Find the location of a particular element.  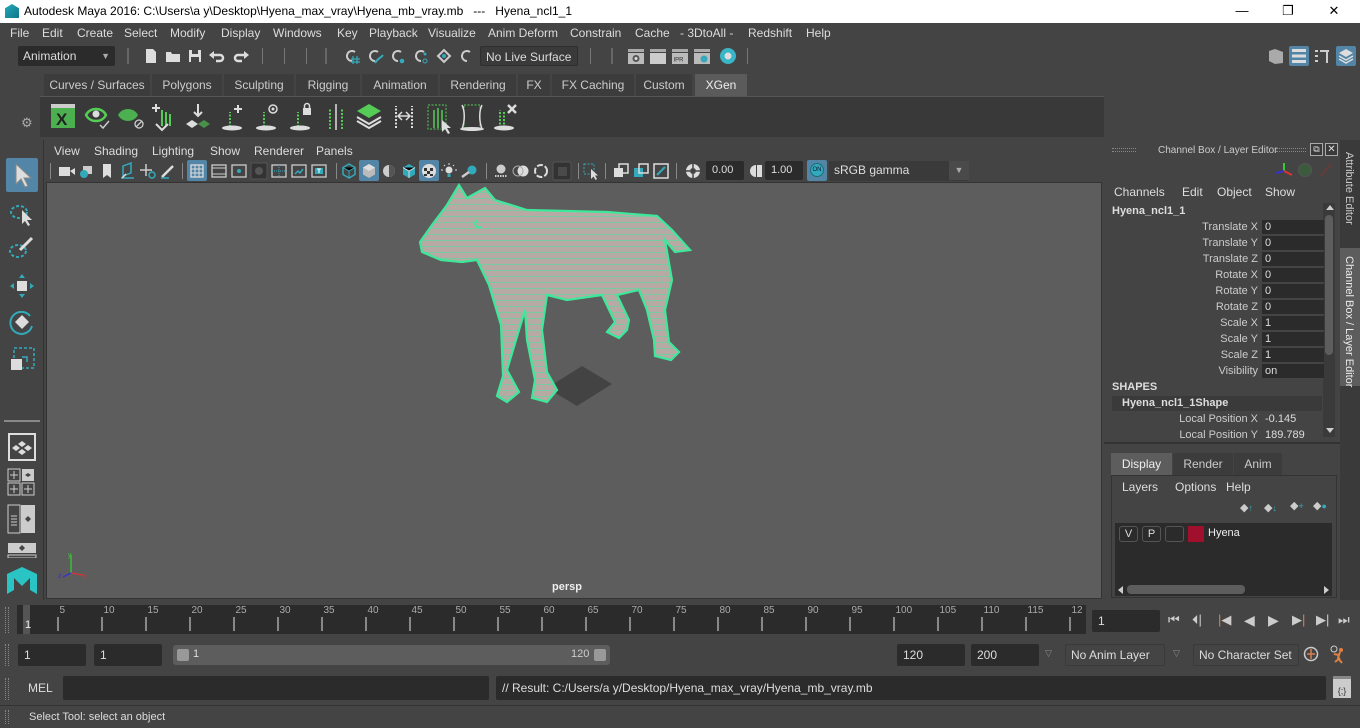

use-all-lights-icon is located at coordinates (449, 171).